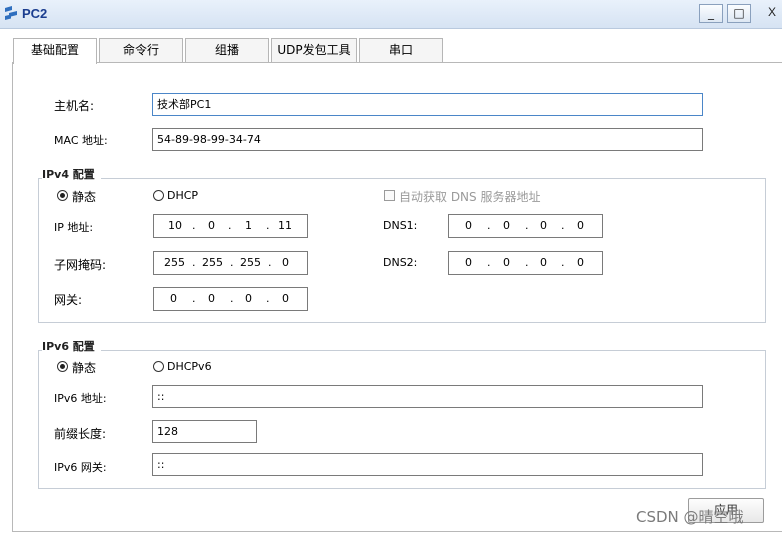 The image size is (782, 535). I want to click on ip-label: IP 地址:, so click(74, 227).